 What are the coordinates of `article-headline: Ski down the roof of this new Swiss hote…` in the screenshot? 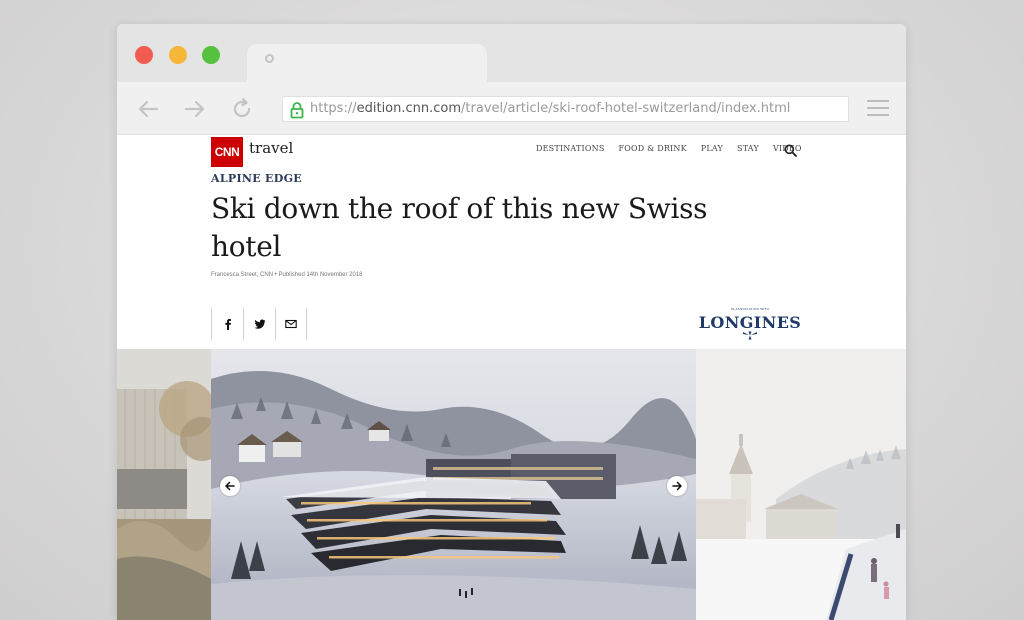 It's located at (459, 227).